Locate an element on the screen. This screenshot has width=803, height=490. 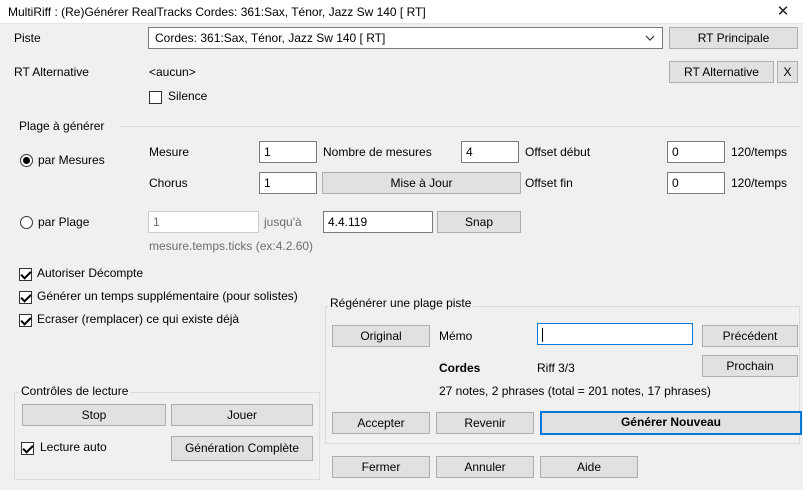
range-from-input: 1 is located at coordinates (203, 222).